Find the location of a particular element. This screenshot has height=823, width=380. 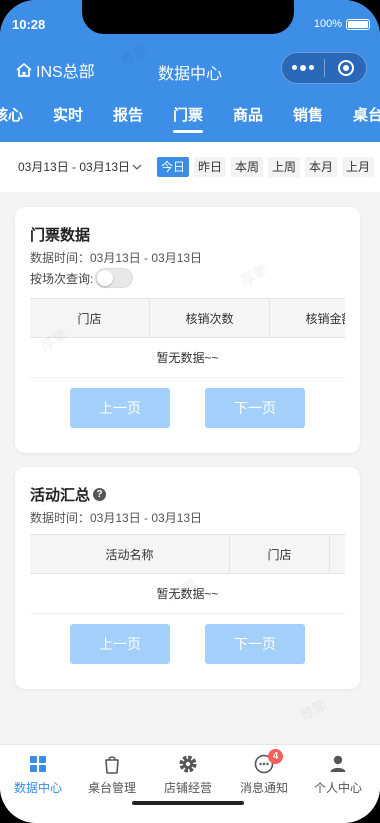

close-miniprogram-icon is located at coordinates (345, 68).